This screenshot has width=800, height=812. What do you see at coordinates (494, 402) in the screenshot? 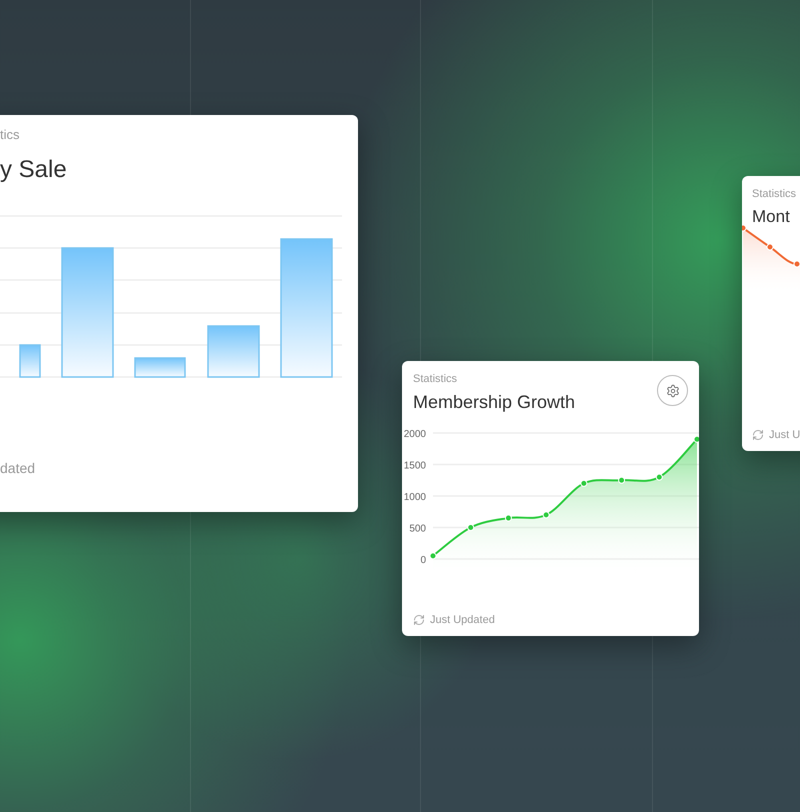
I see `card-title: Membership Growth` at bounding box center [494, 402].